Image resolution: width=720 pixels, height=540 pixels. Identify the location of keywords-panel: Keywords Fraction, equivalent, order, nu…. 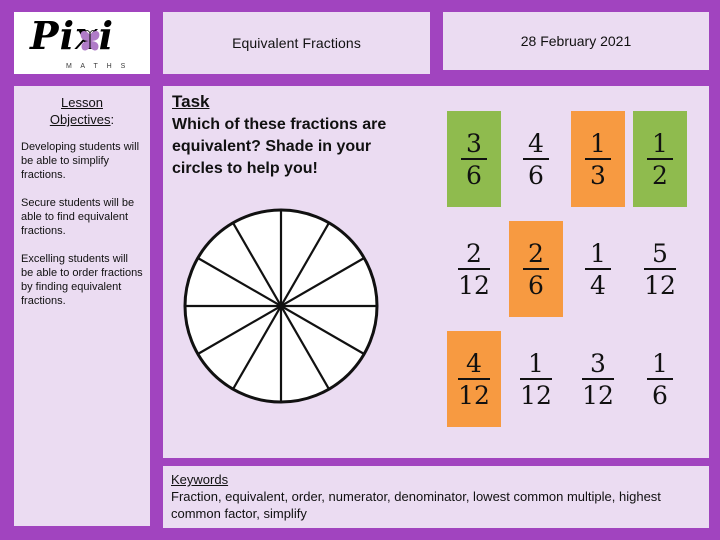
(436, 497).